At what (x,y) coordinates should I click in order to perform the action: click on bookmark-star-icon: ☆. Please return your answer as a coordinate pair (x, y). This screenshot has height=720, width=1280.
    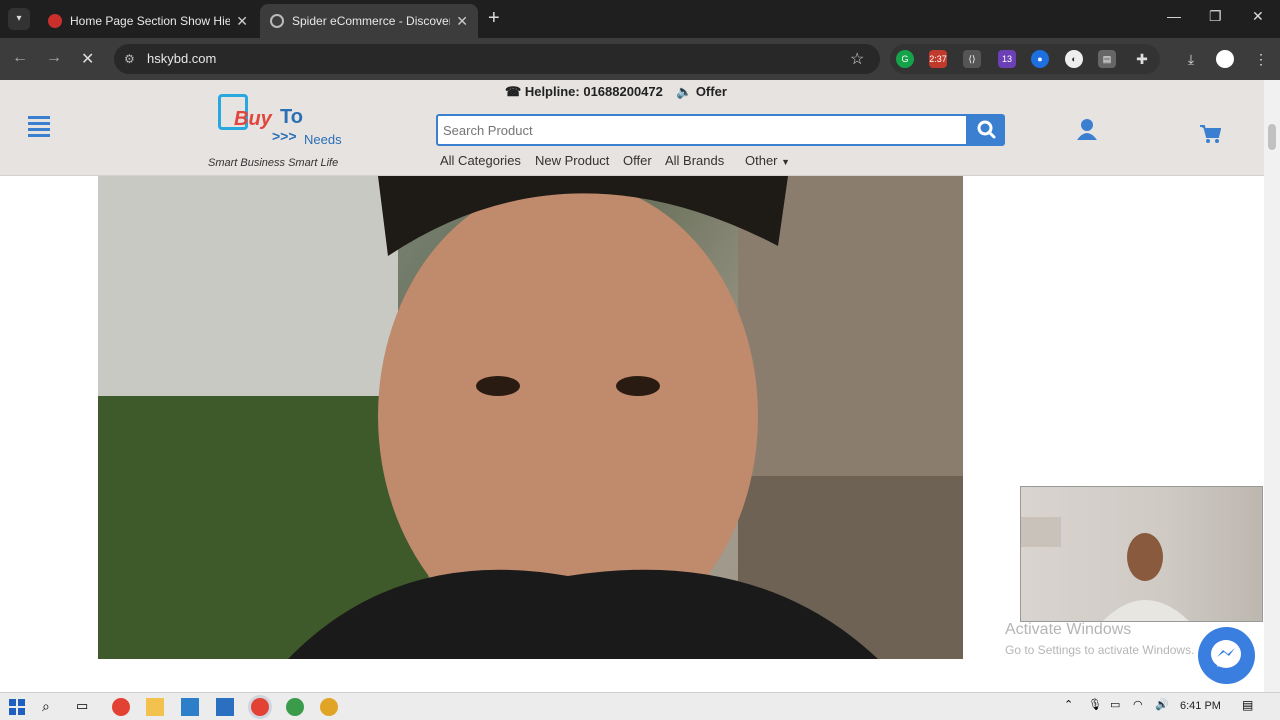
    Looking at the image, I should click on (857, 59).